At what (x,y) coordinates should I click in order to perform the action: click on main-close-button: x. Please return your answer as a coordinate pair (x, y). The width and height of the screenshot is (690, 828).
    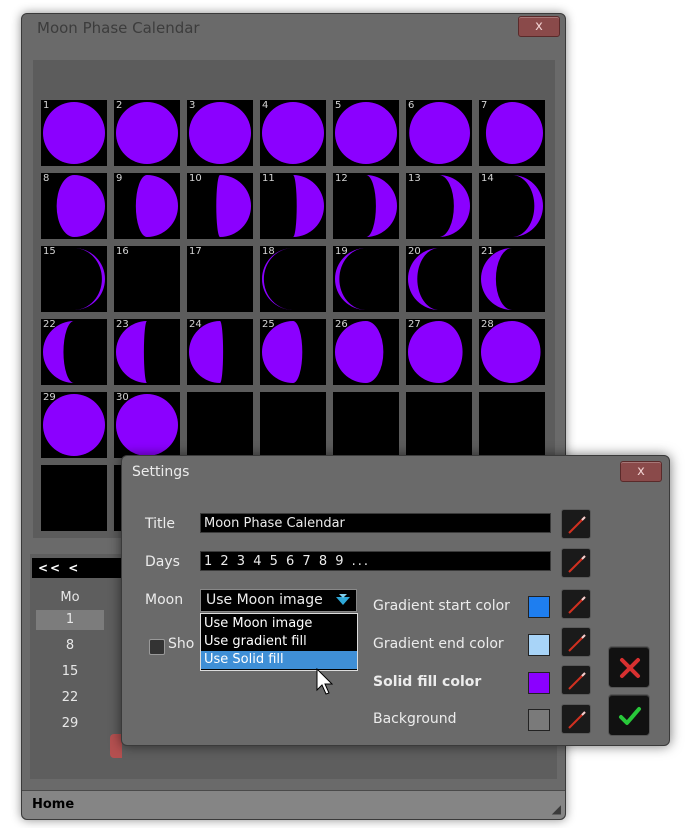
    Looking at the image, I should click on (539, 26).